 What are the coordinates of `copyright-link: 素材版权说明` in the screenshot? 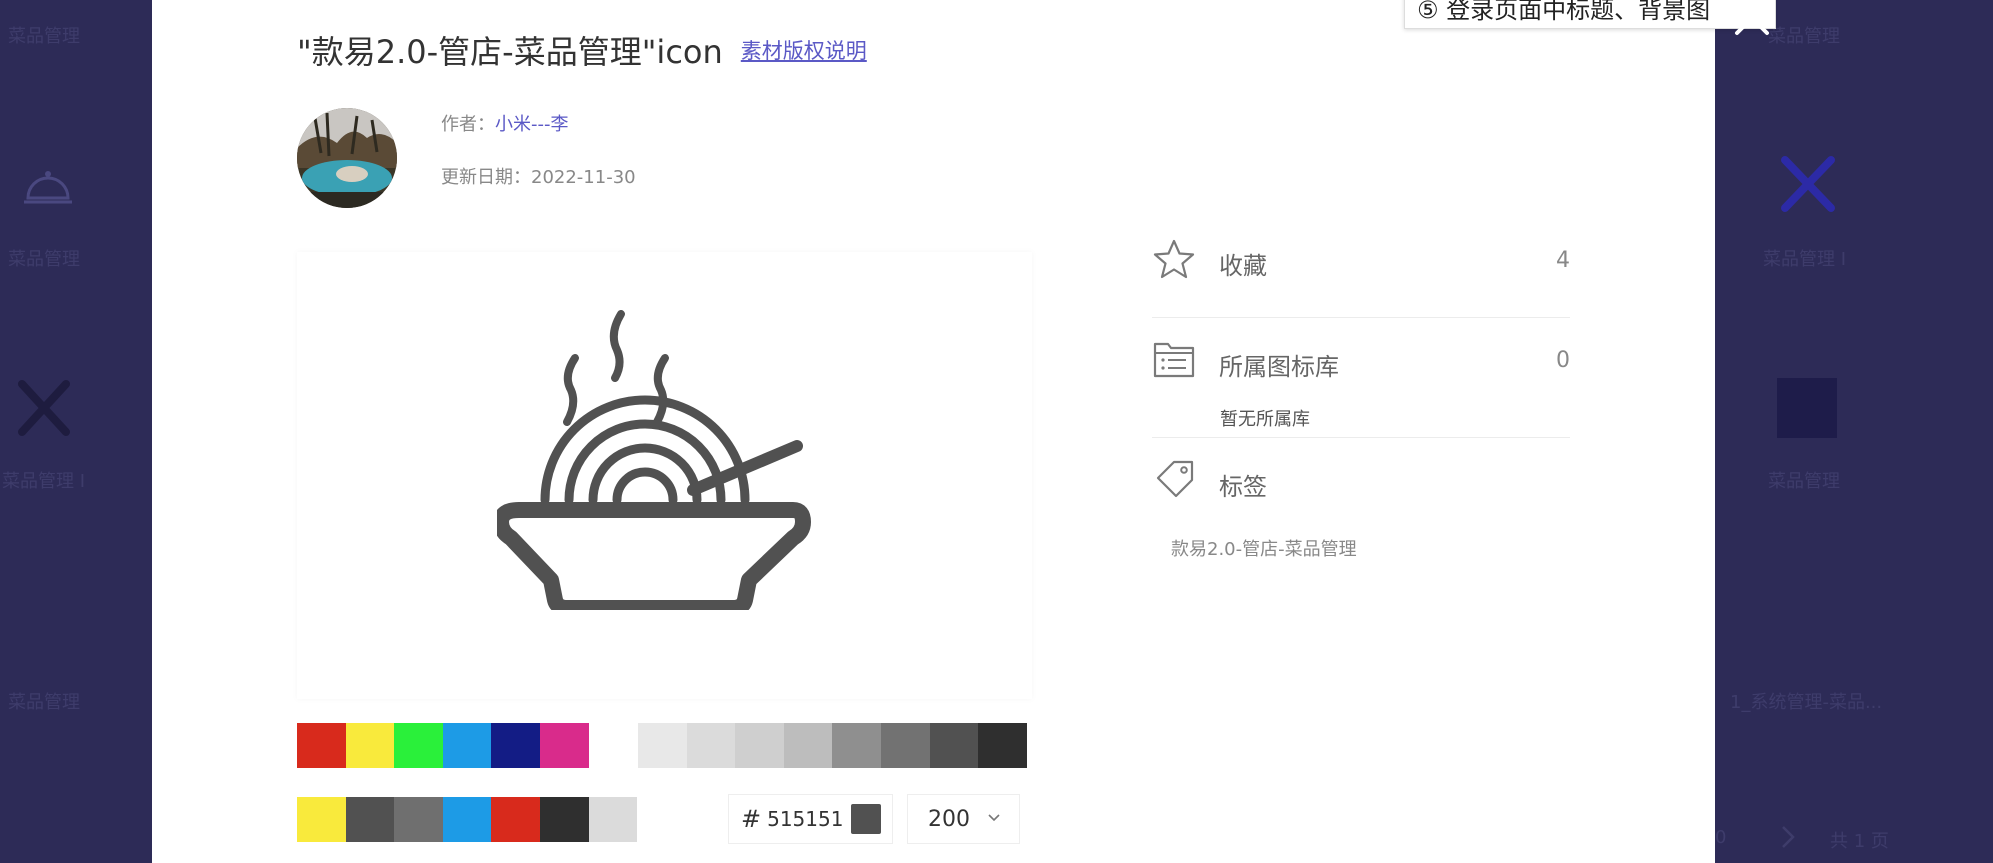 It's located at (804, 50).